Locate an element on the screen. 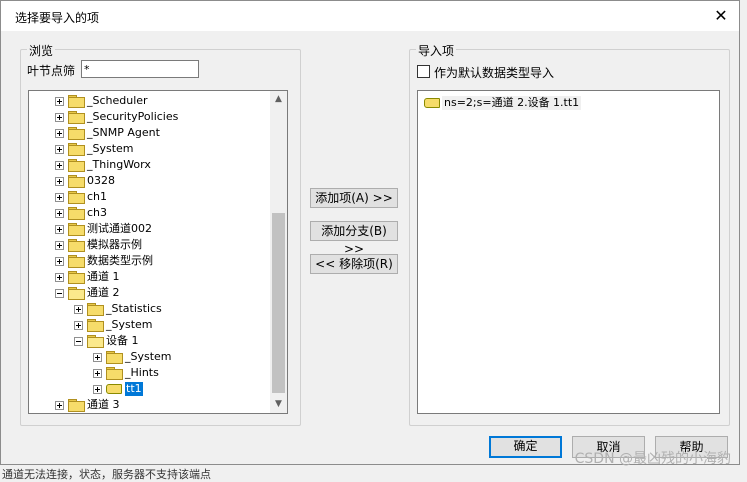 The image size is (747, 482). browse-group-label: 浏览 is located at coordinates (41, 50).